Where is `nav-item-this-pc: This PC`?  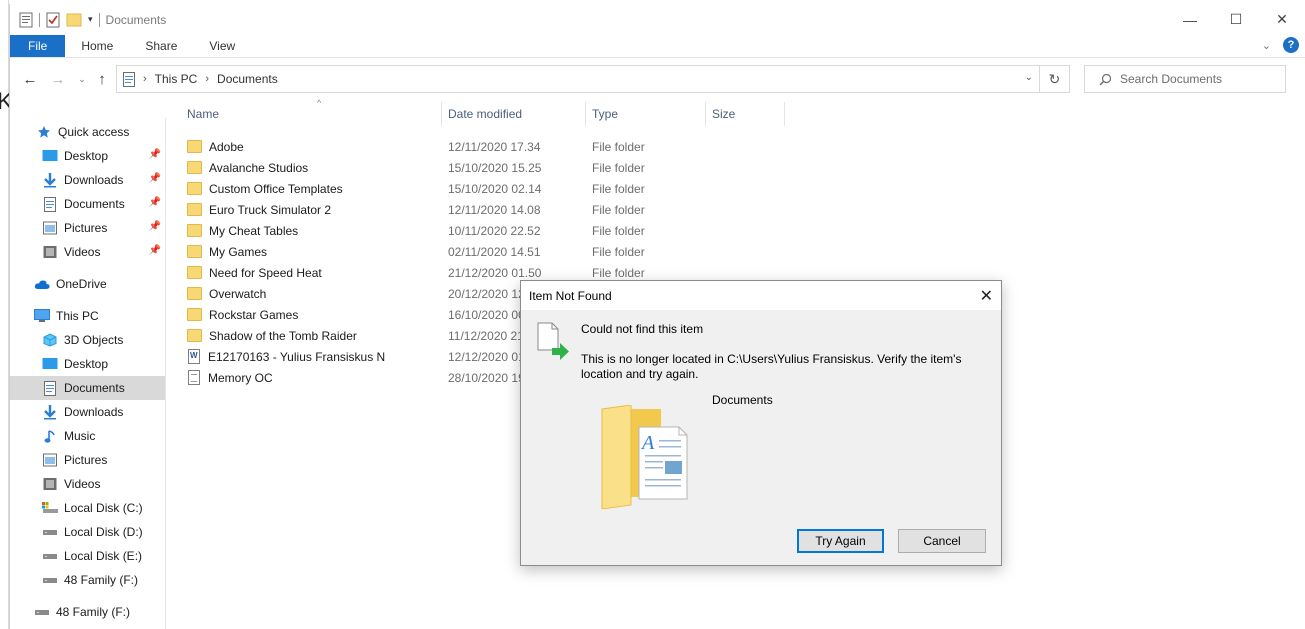 nav-item-this-pc: This PC is located at coordinates (87, 316).